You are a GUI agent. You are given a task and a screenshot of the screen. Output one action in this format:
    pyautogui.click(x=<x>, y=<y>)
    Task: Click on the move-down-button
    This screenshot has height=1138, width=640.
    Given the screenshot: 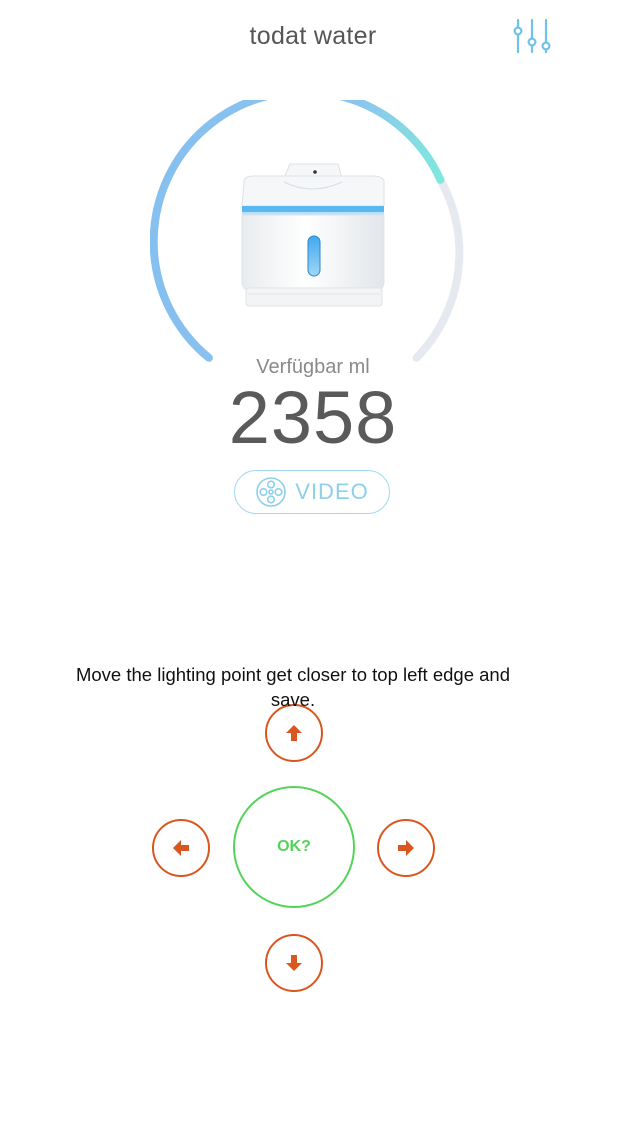 What is the action you would take?
    pyautogui.click(x=294, y=963)
    